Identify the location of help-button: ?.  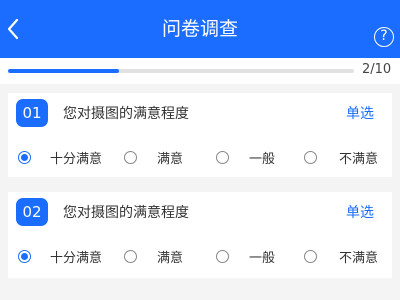
(384, 37).